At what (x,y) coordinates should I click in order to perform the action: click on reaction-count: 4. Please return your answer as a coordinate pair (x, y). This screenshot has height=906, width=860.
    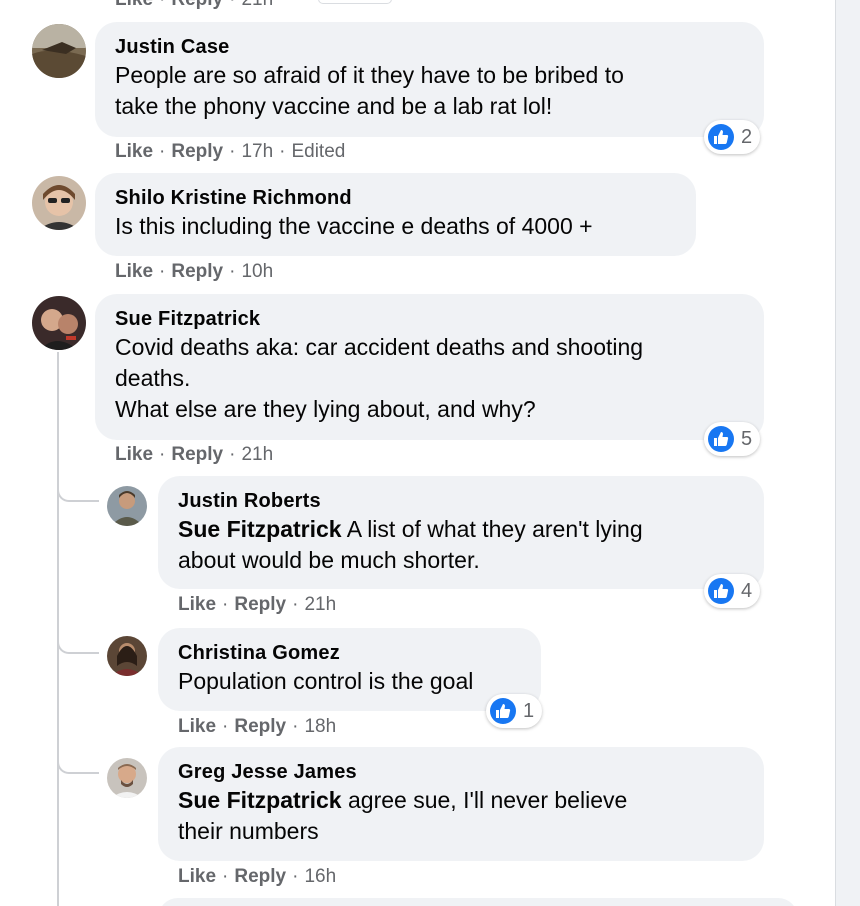
    Looking at the image, I should click on (747, 590).